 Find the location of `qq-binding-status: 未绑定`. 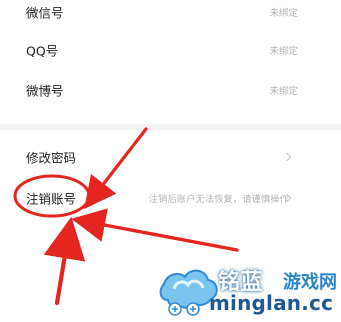

qq-binding-status: 未绑定 is located at coordinates (283, 51).